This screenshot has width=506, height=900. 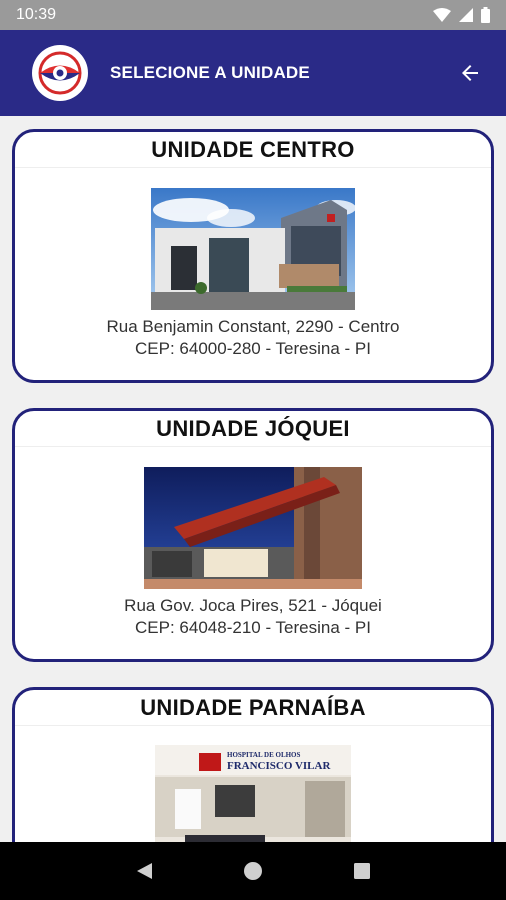 I want to click on signal-icon, so click(x=466, y=15).